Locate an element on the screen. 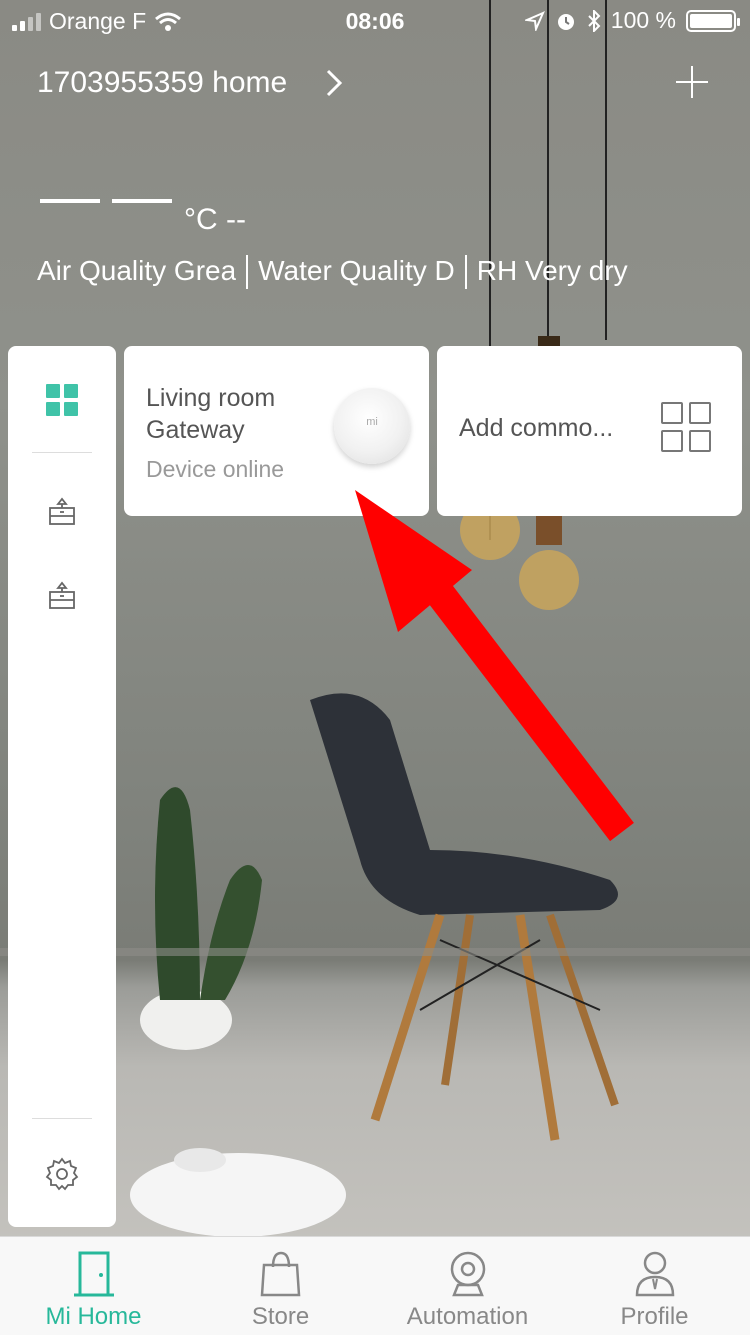 The image size is (750, 1335). all-devices-grid-icon is located at coordinates (62, 400).